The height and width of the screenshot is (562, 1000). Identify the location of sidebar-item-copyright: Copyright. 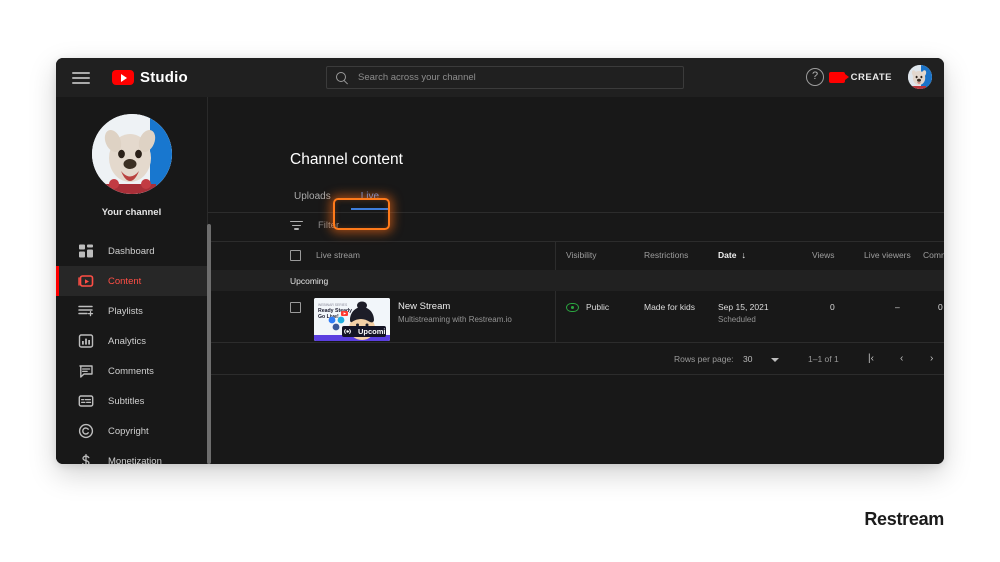
(131, 431).